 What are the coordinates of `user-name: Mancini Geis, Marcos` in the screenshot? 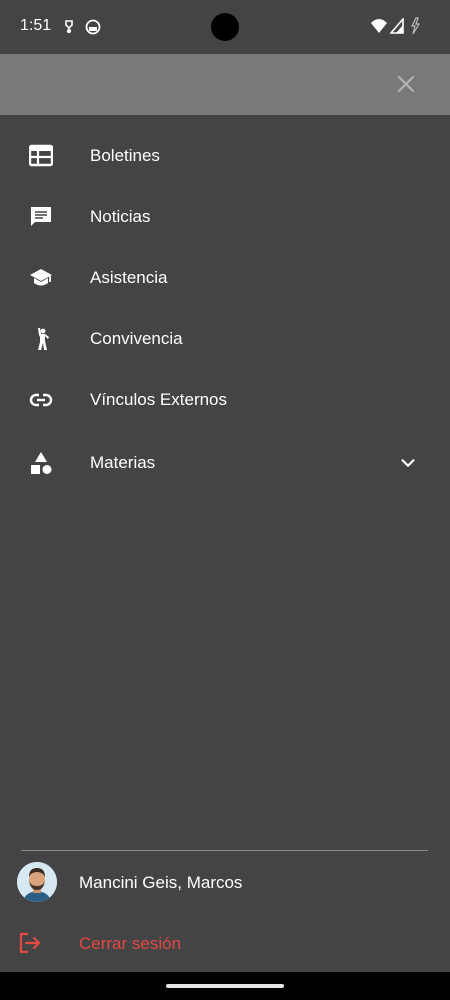 It's located at (161, 882).